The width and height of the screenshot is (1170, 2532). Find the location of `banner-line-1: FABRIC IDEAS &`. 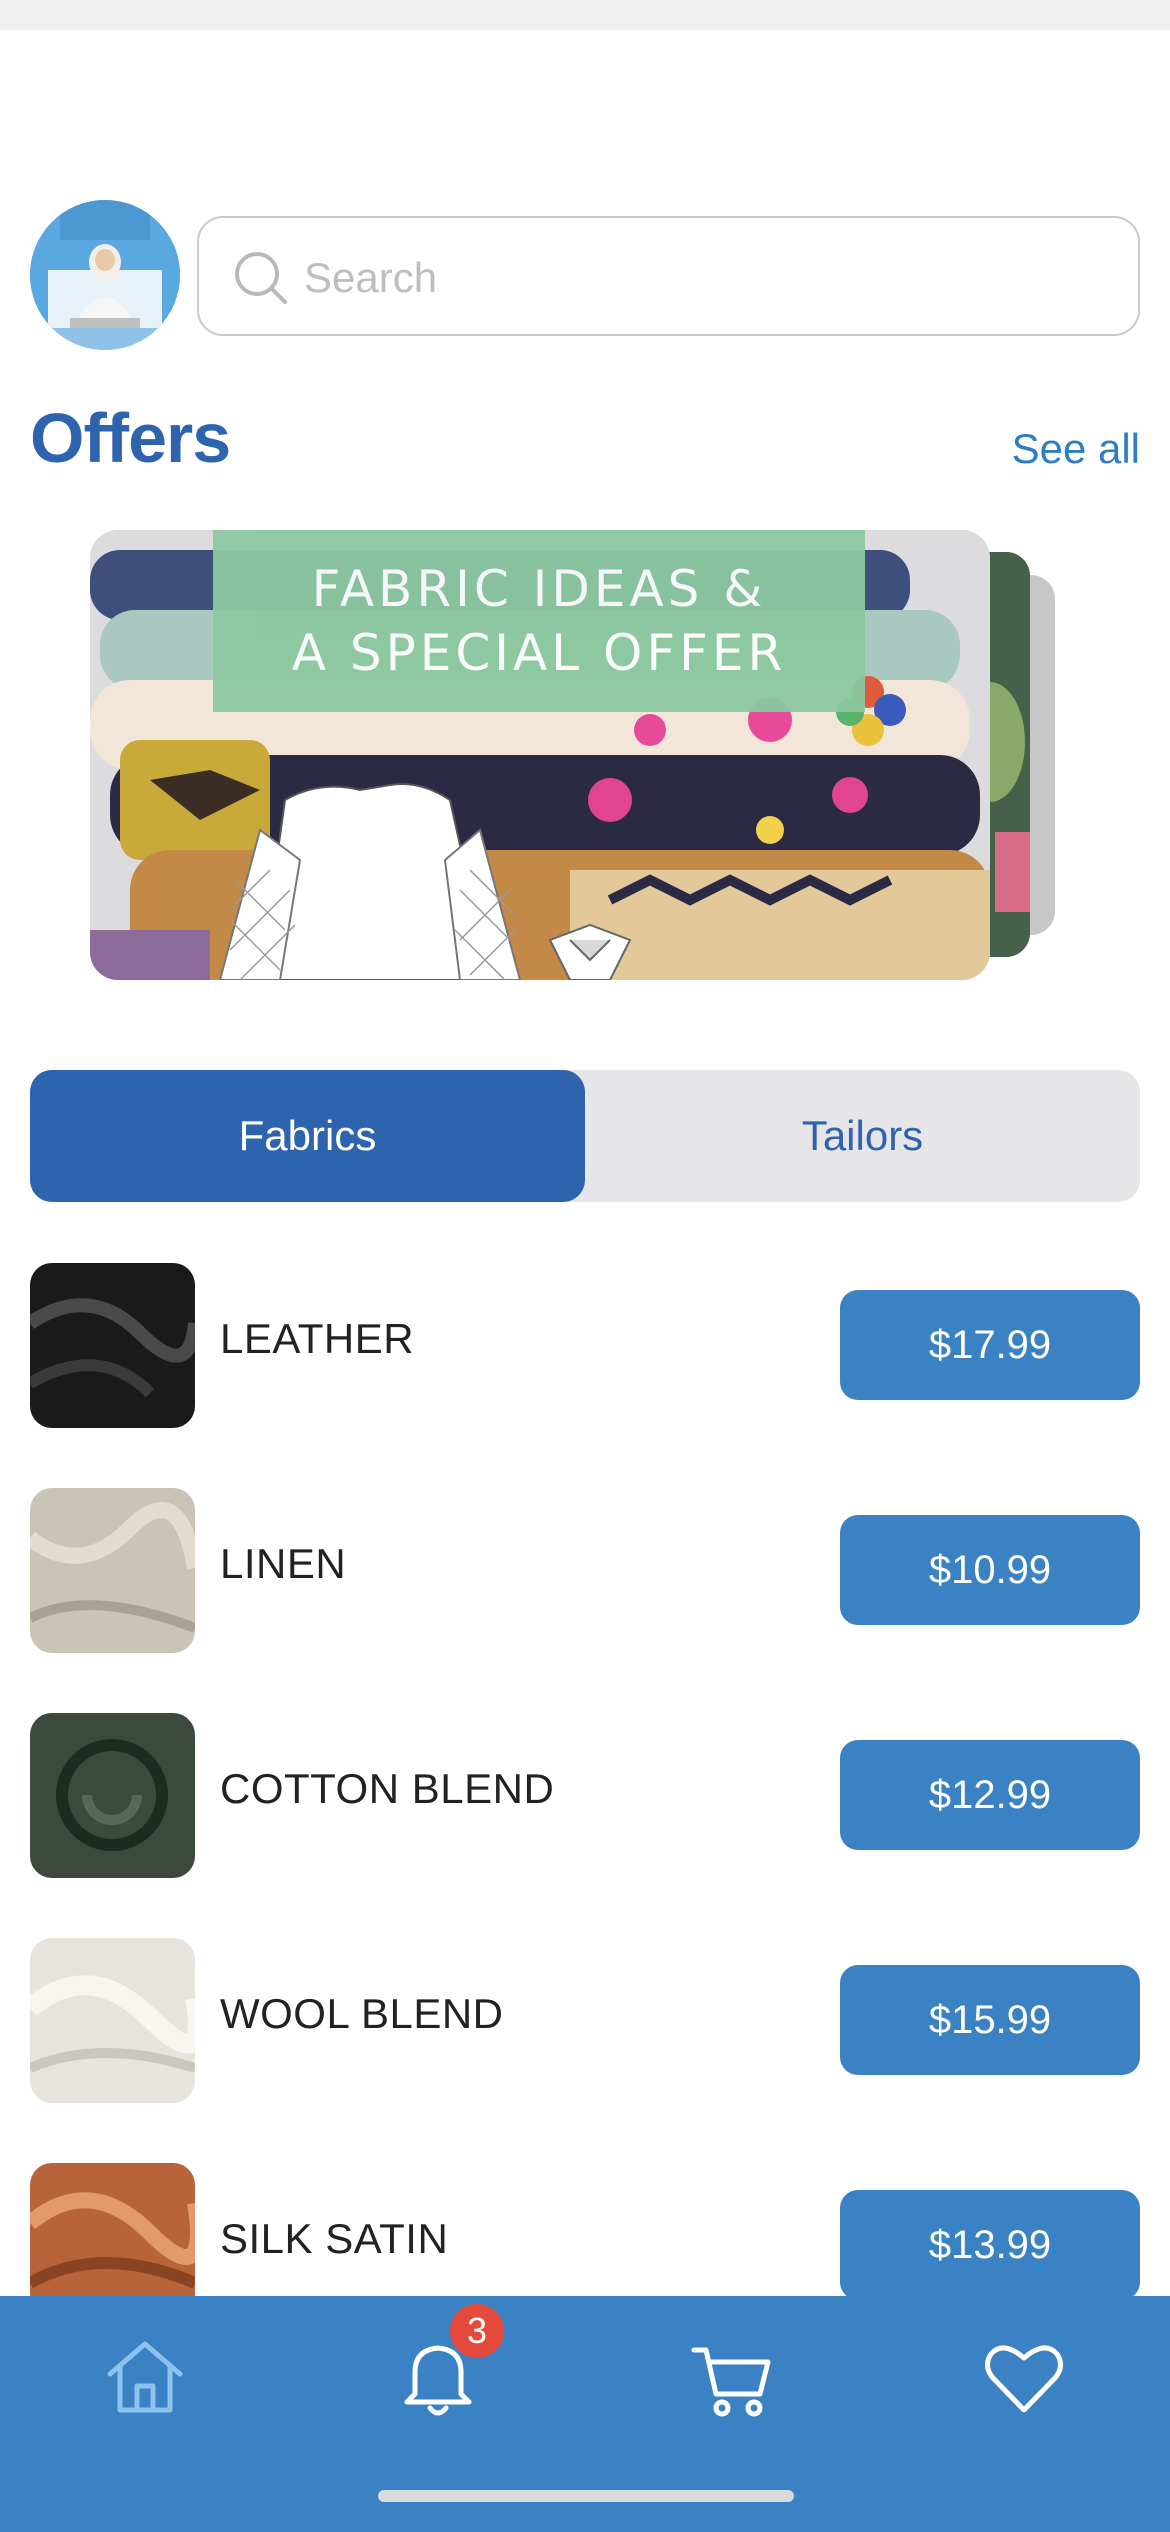

banner-line-1: FABRIC IDEAS & is located at coordinates (539, 589).